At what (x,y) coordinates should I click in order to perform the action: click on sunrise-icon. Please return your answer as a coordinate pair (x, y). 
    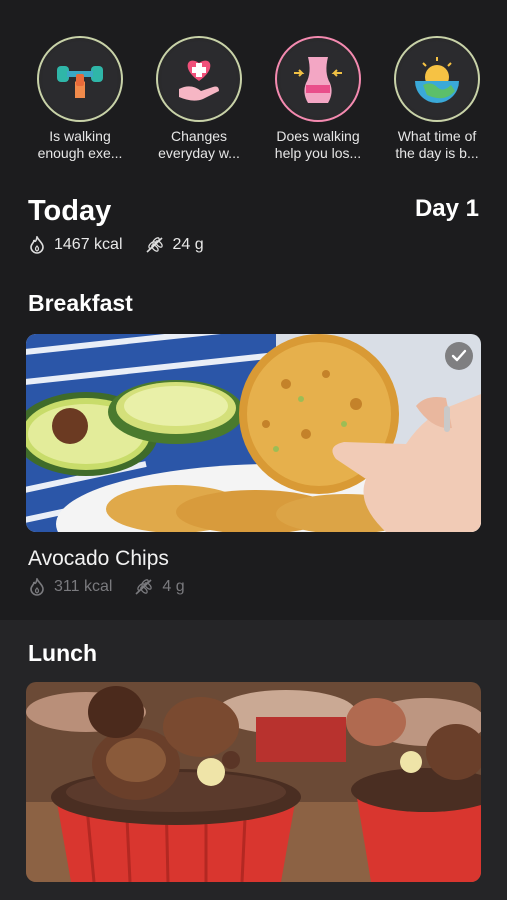
    Looking at the image, I should click on (437, 80).